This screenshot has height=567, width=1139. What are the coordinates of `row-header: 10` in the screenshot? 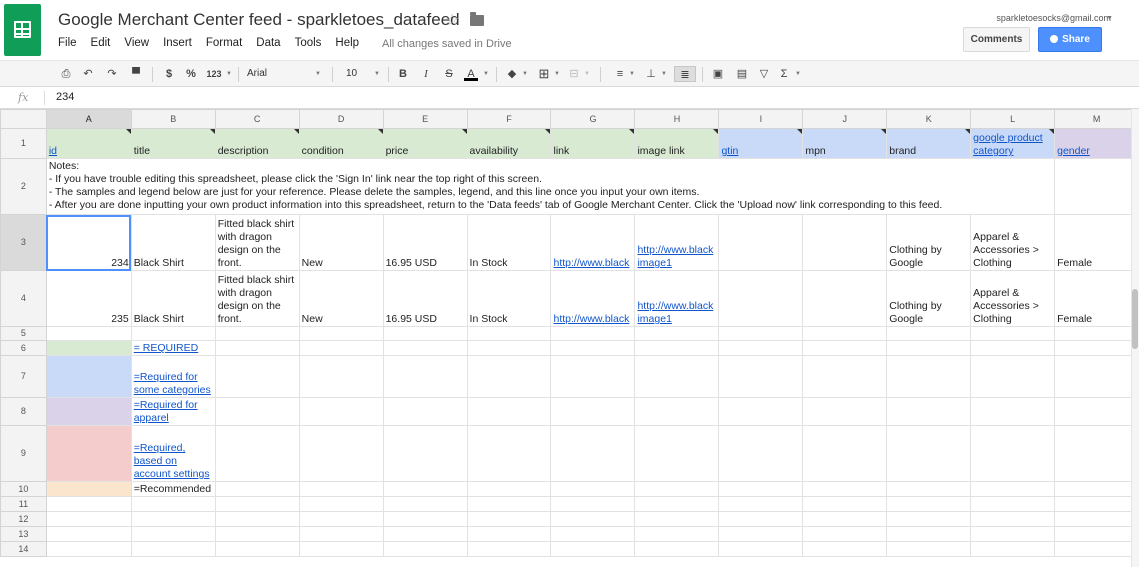 It's located at (23, 489).